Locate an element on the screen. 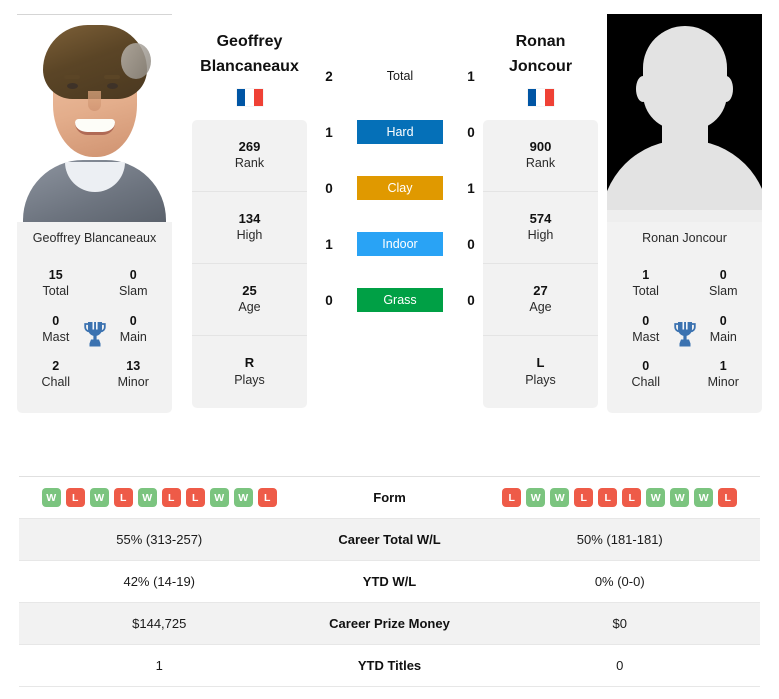 The width and height of the screenshot is (779, 699). h2h-row-indoor: 1 Indoor 0 is located at coordinates (400, 244).